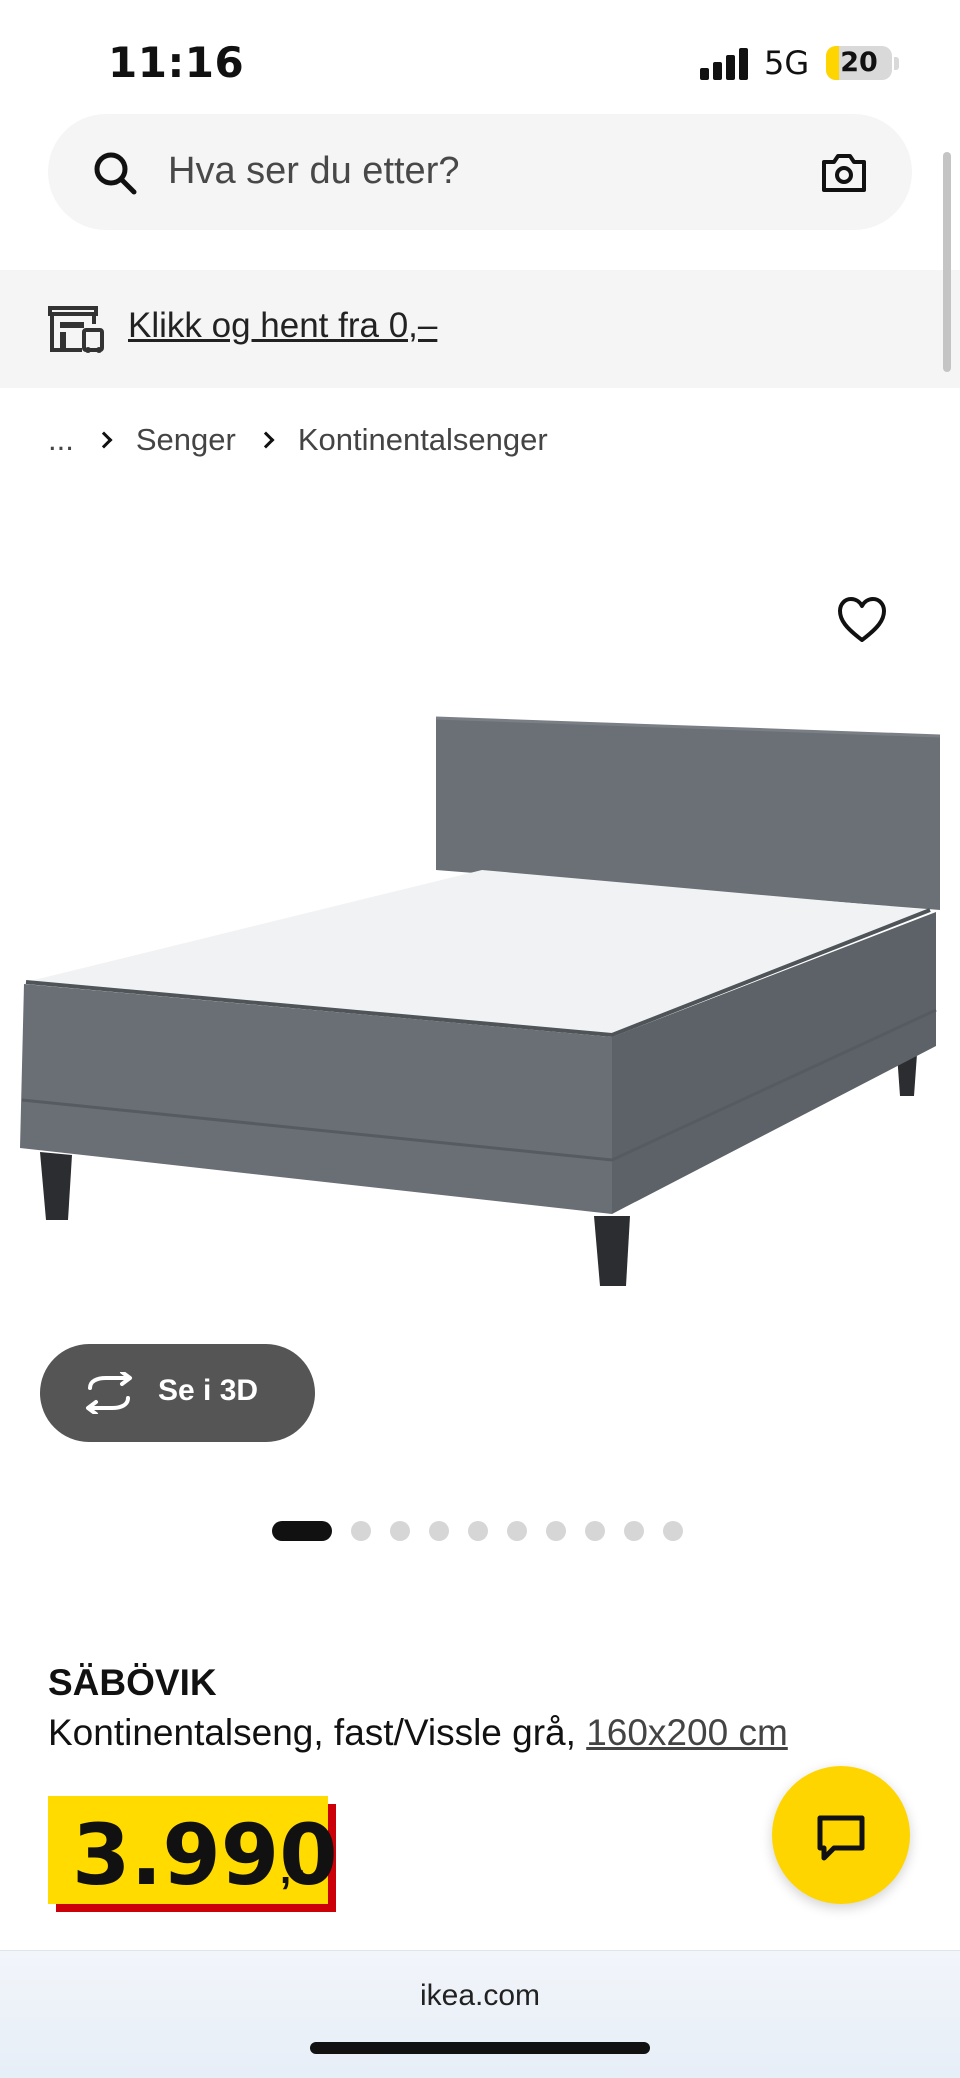 This screenshot has width=960, height=2078. Describe the element at coordinates (480, 2048) in the screenshot. I see `home-indicator` at that location.